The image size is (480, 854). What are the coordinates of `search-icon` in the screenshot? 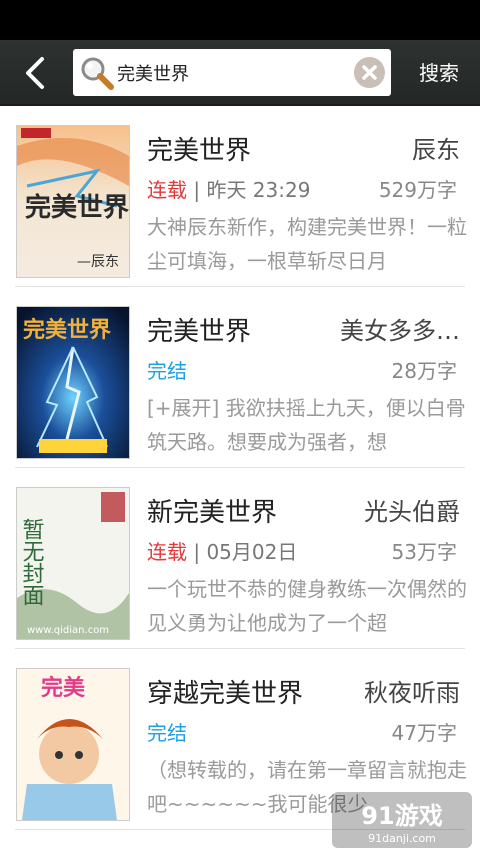 It's located at (97, 73).